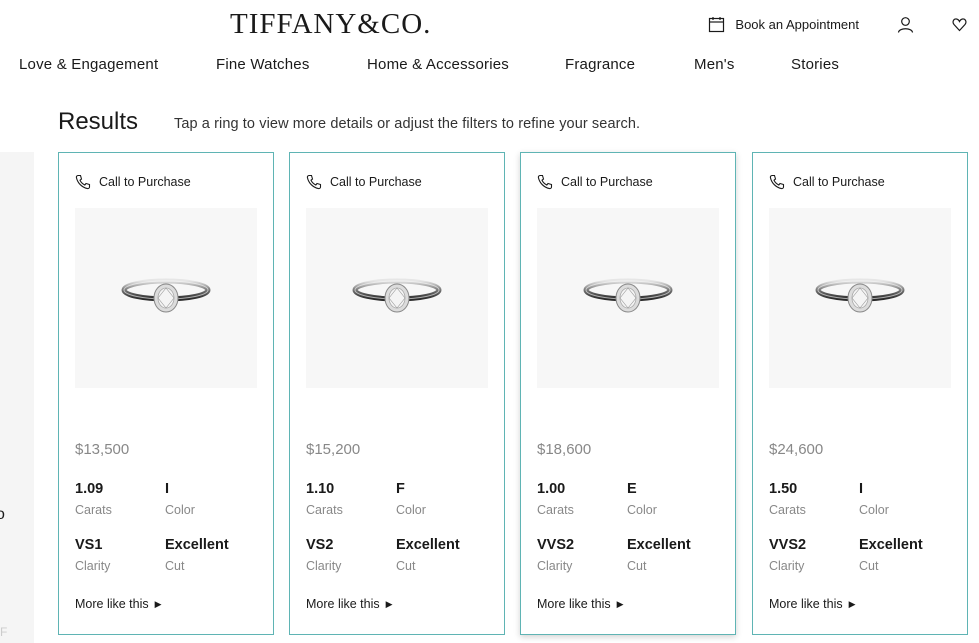 This screenshot has height=643, width=979. Describe the element at coordinates (17, 397) in the screenshot. I see `filter-panel` at that location.